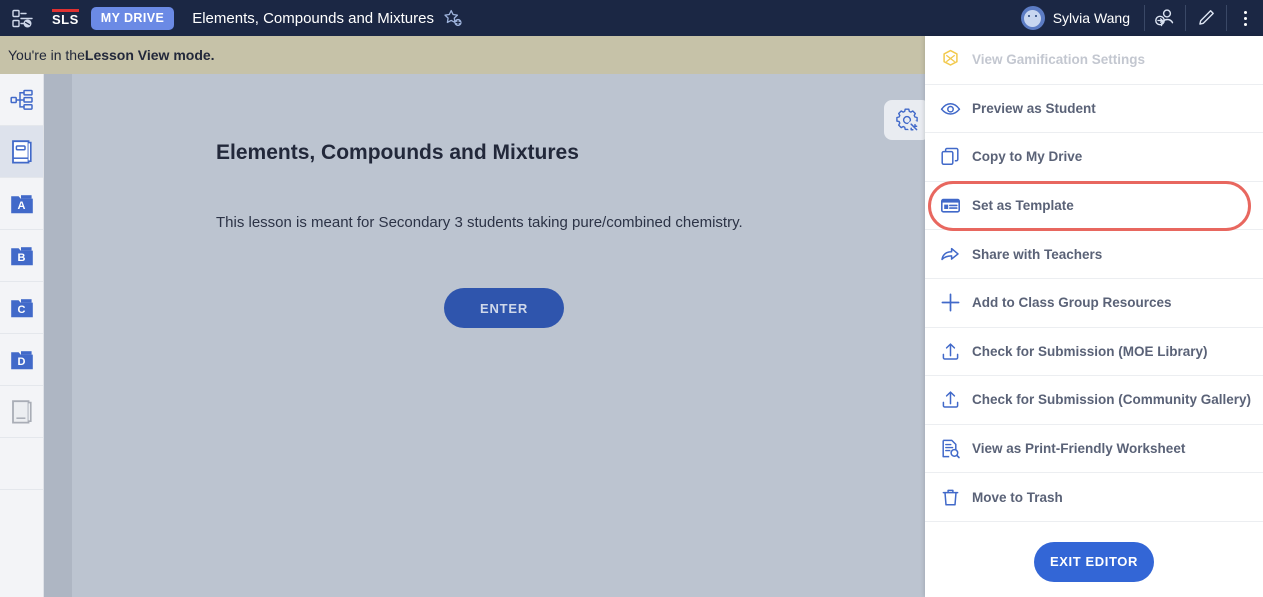  I want to click on menu-item-label: Preview as Student, so click(1034, 108).